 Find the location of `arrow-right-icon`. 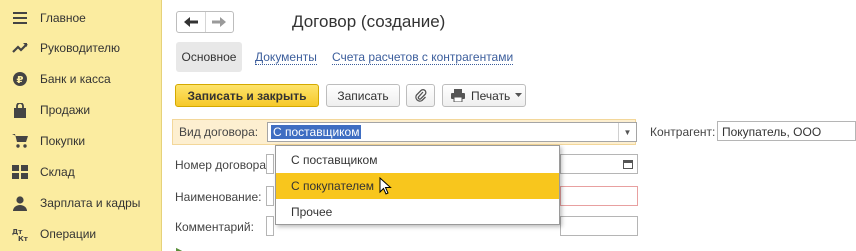

arrow-right-icon is located at coordinates (219, 22).